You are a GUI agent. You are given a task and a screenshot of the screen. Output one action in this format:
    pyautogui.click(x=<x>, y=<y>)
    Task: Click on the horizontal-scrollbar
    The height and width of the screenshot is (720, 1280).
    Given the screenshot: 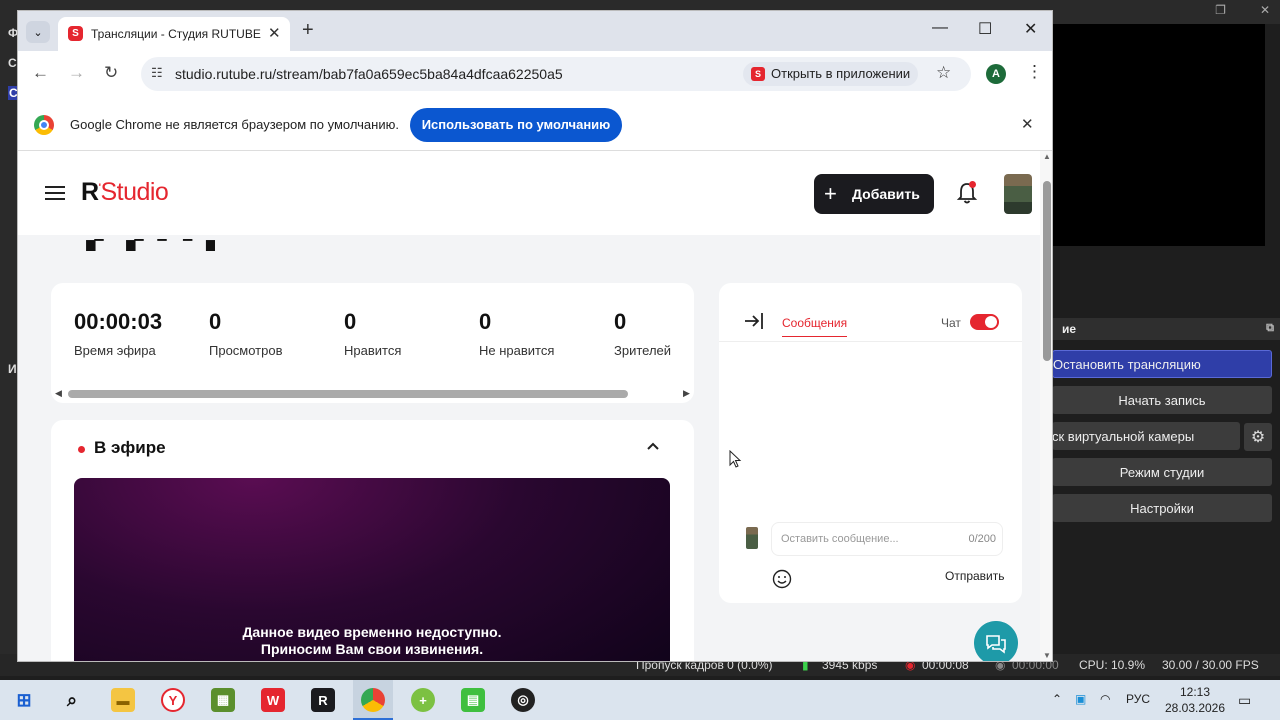 What is the action you would take?
    pyautogui.click(x=348, y=394)
    